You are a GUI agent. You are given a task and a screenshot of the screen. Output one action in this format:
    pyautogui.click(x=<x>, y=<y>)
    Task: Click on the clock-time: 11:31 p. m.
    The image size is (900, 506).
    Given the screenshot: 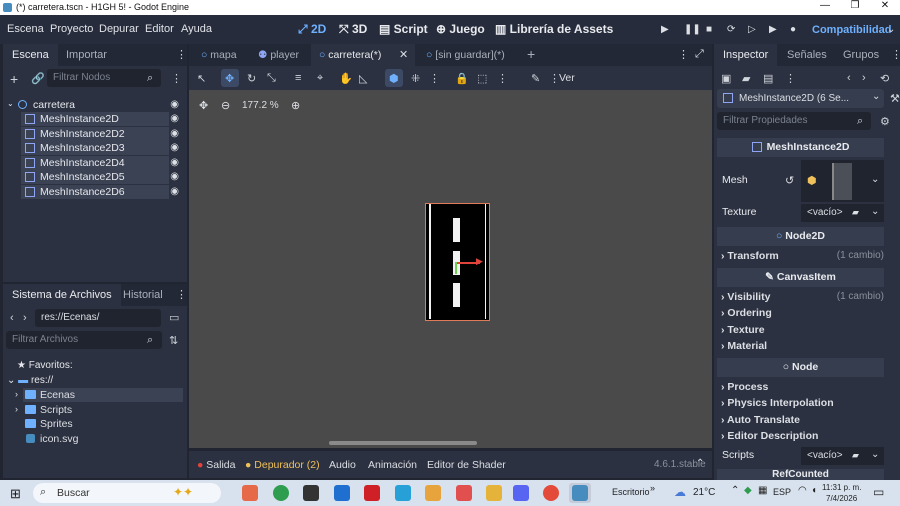 What is the action you would take?
    pyautogui.click(x=841, y=487)
    